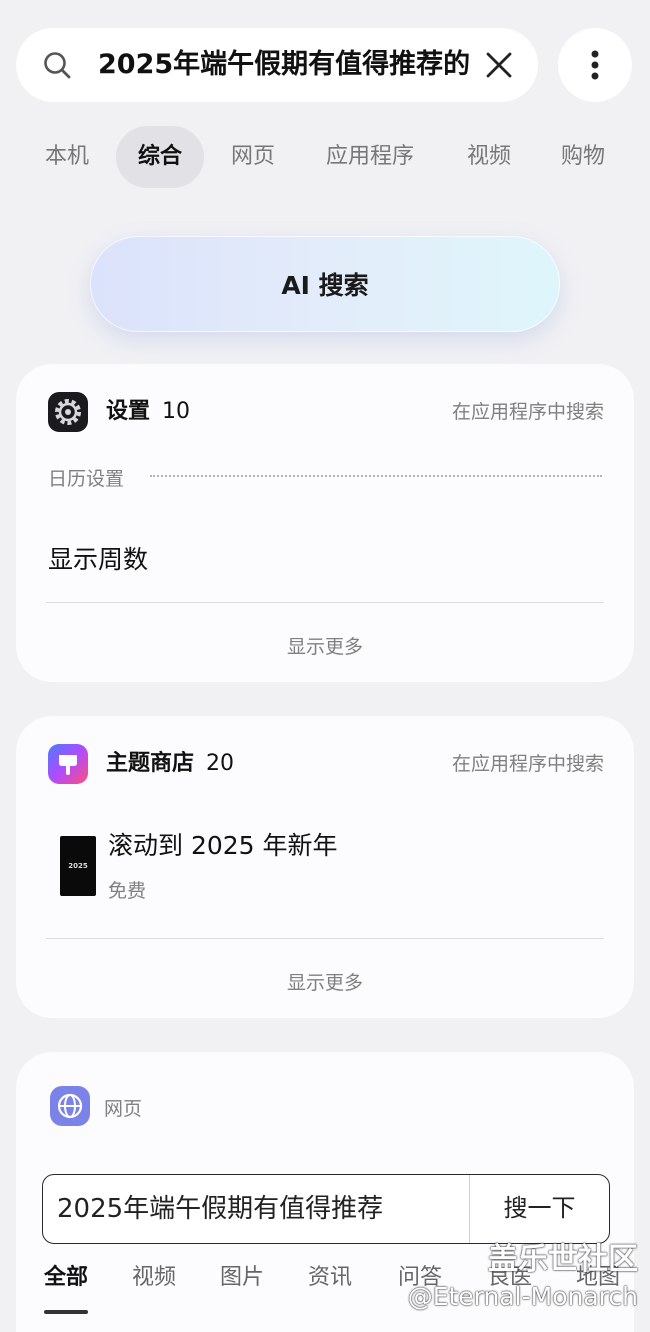 This screenshot has width=650, height=1332. Describe the element at coordinates (376, 476) in the screenshot. I see `dotted-divider` at that location.